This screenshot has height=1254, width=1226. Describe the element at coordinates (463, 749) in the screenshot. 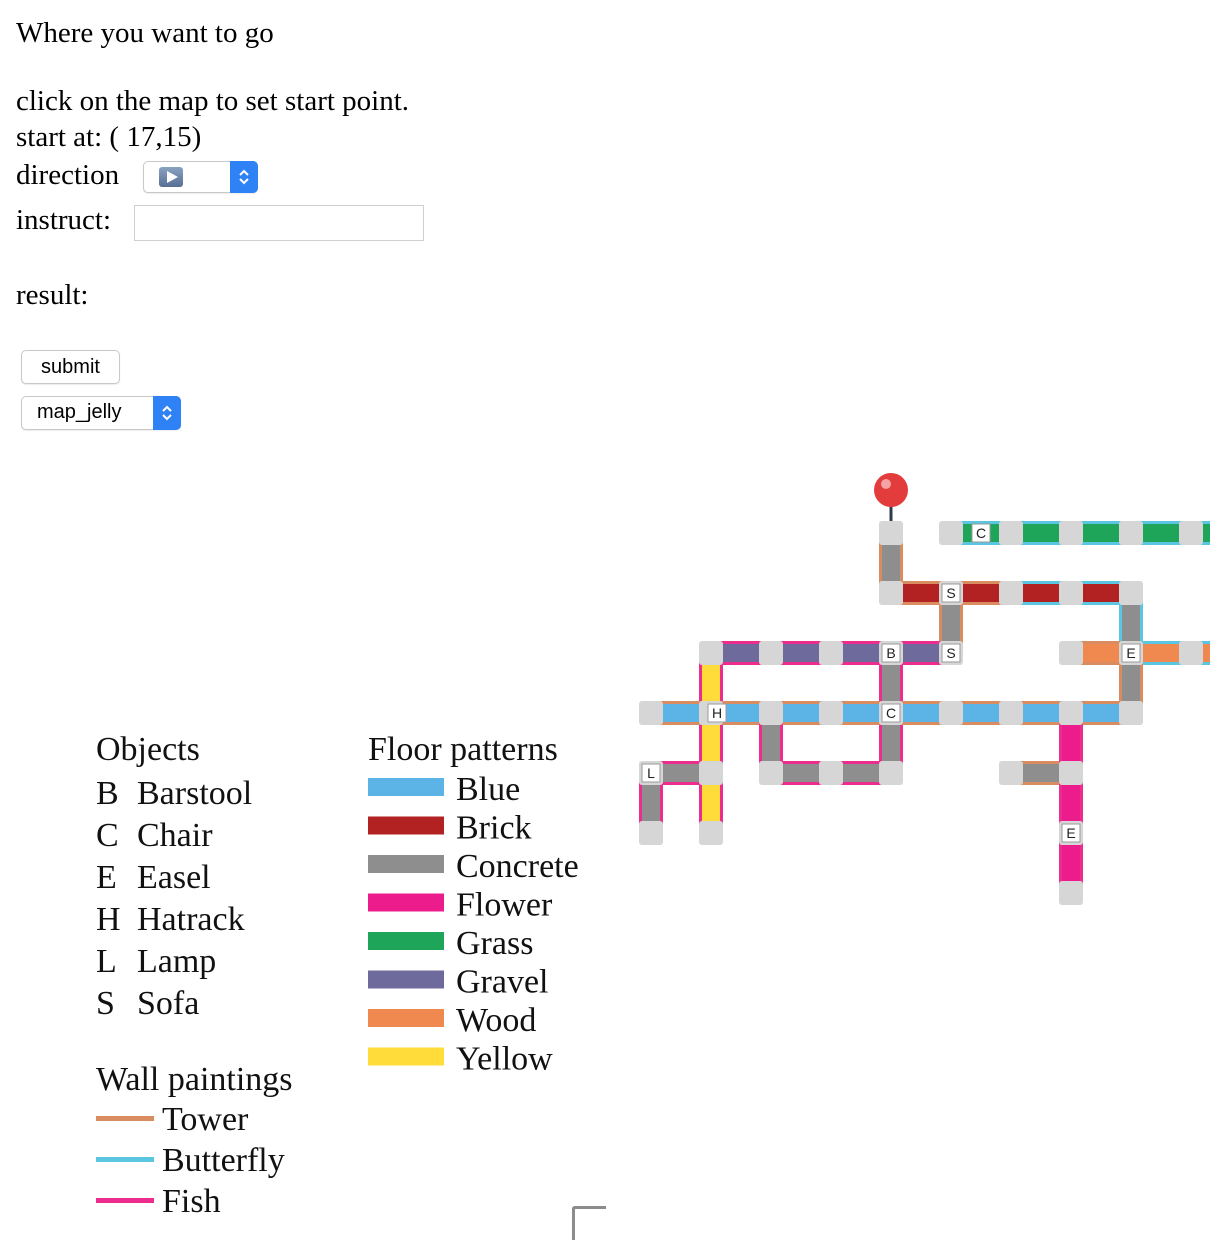

I see `legend-floors-title: Floor patterns` at that location.